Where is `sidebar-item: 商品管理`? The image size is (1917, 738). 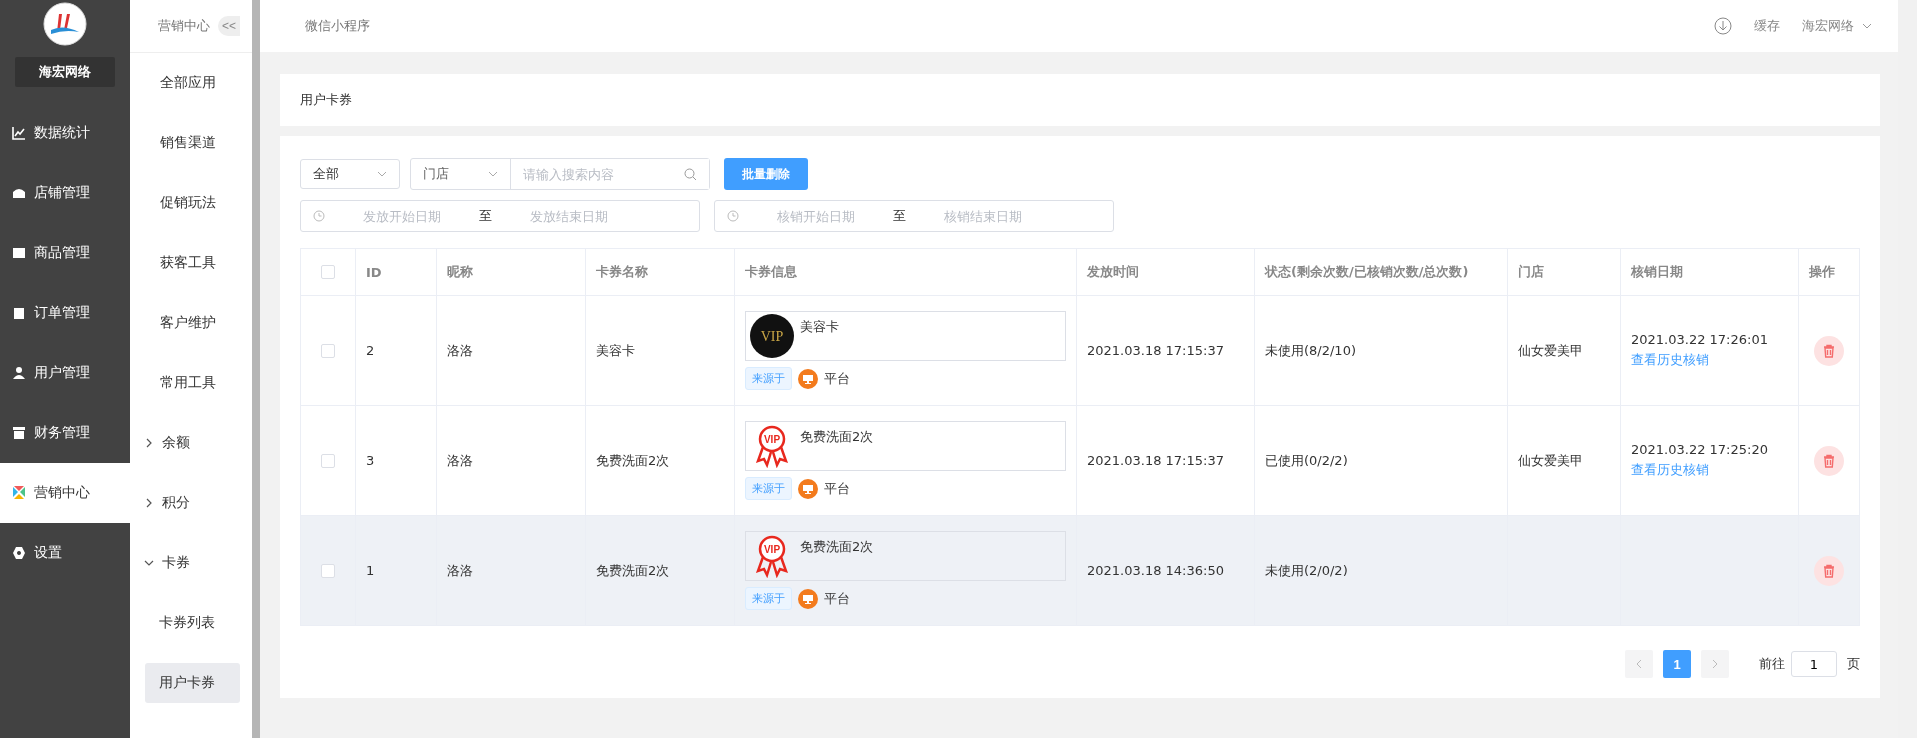
sidebar-item: 商品管理 is located at coordinates (65, 253).